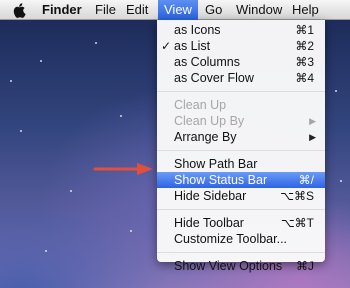  Describe the element at coordinates (259, 10) in the screenshot. I see `menu-window: Window` at that location.